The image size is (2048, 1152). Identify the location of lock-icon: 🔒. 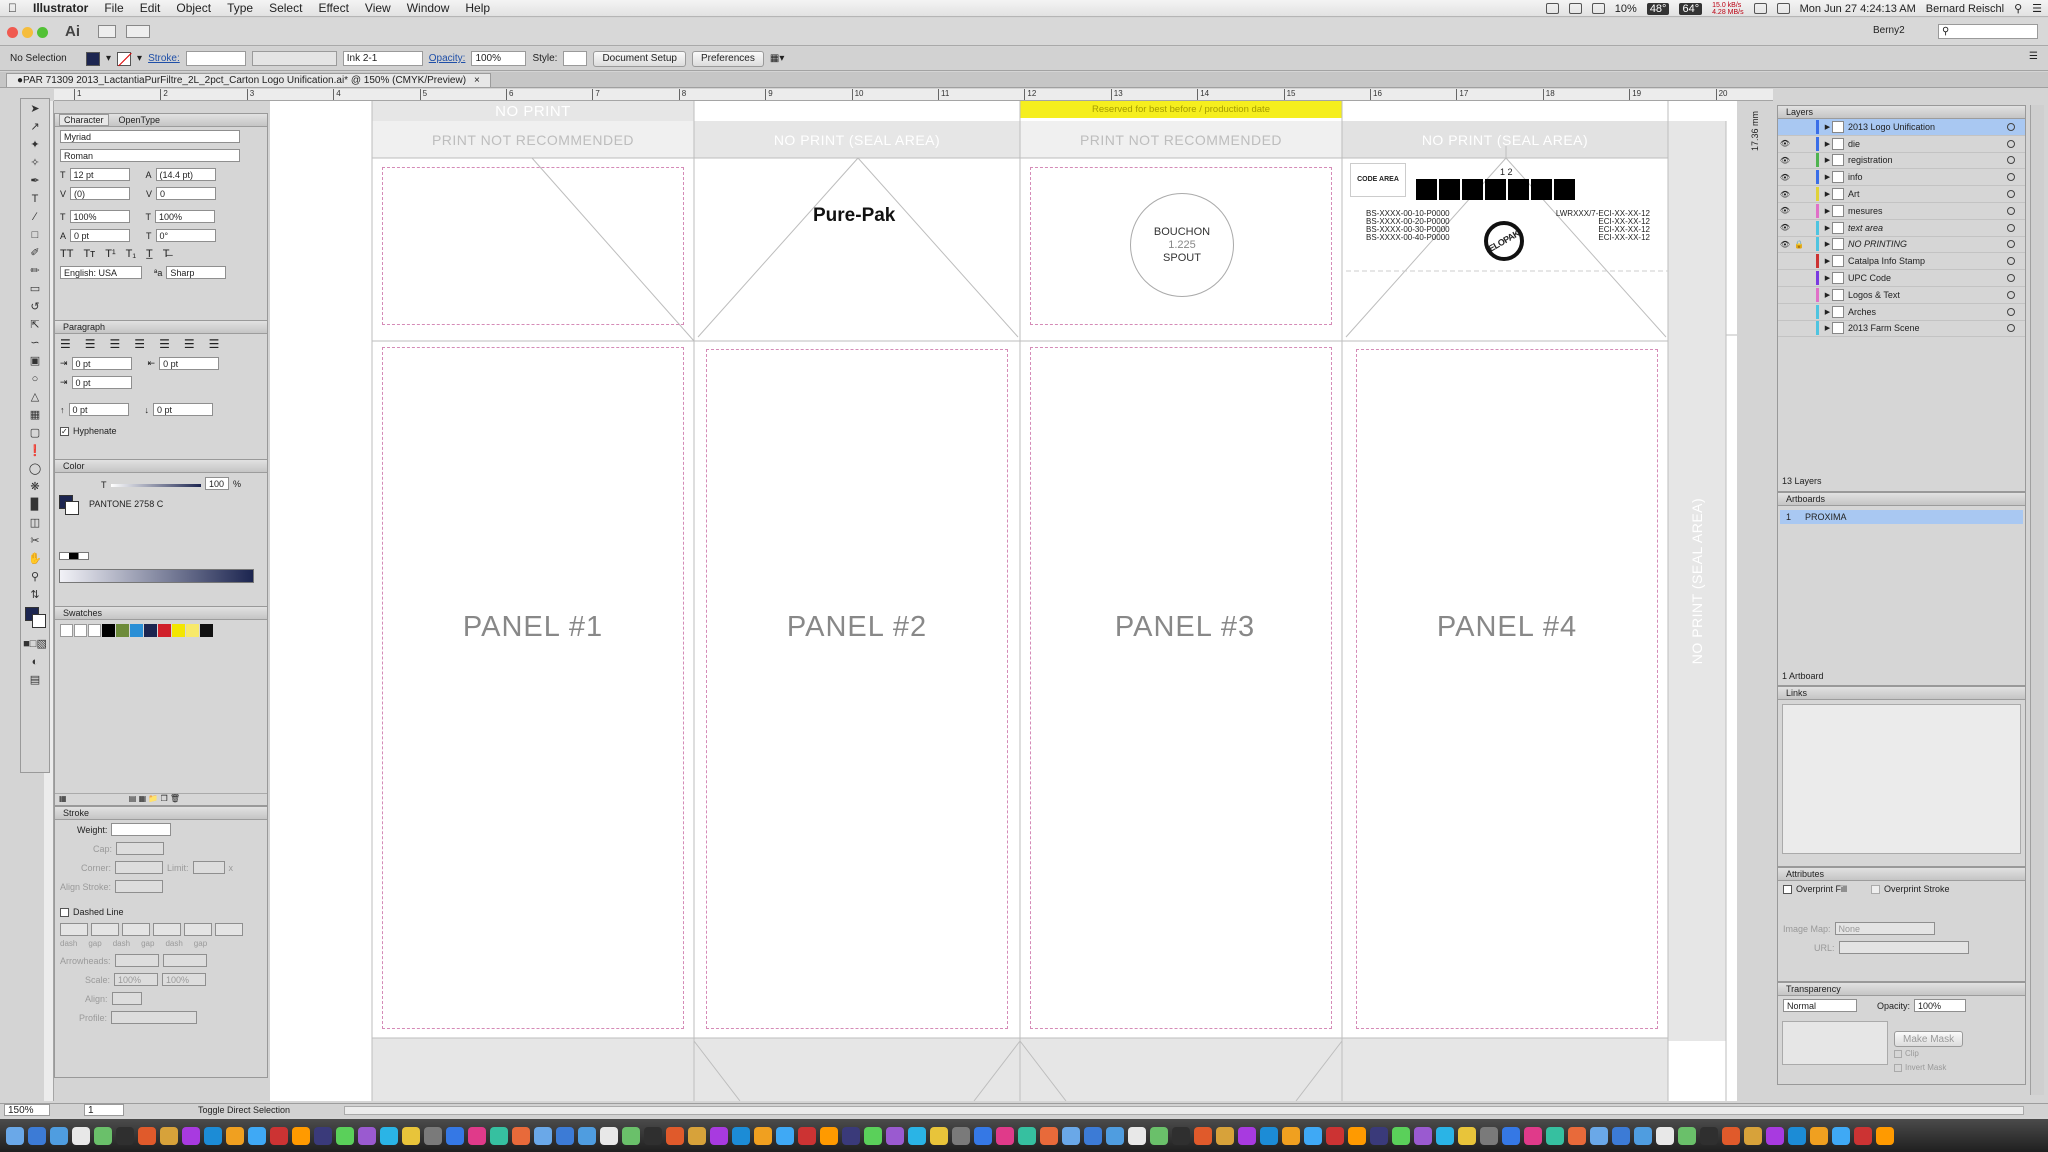
(1799, 244).